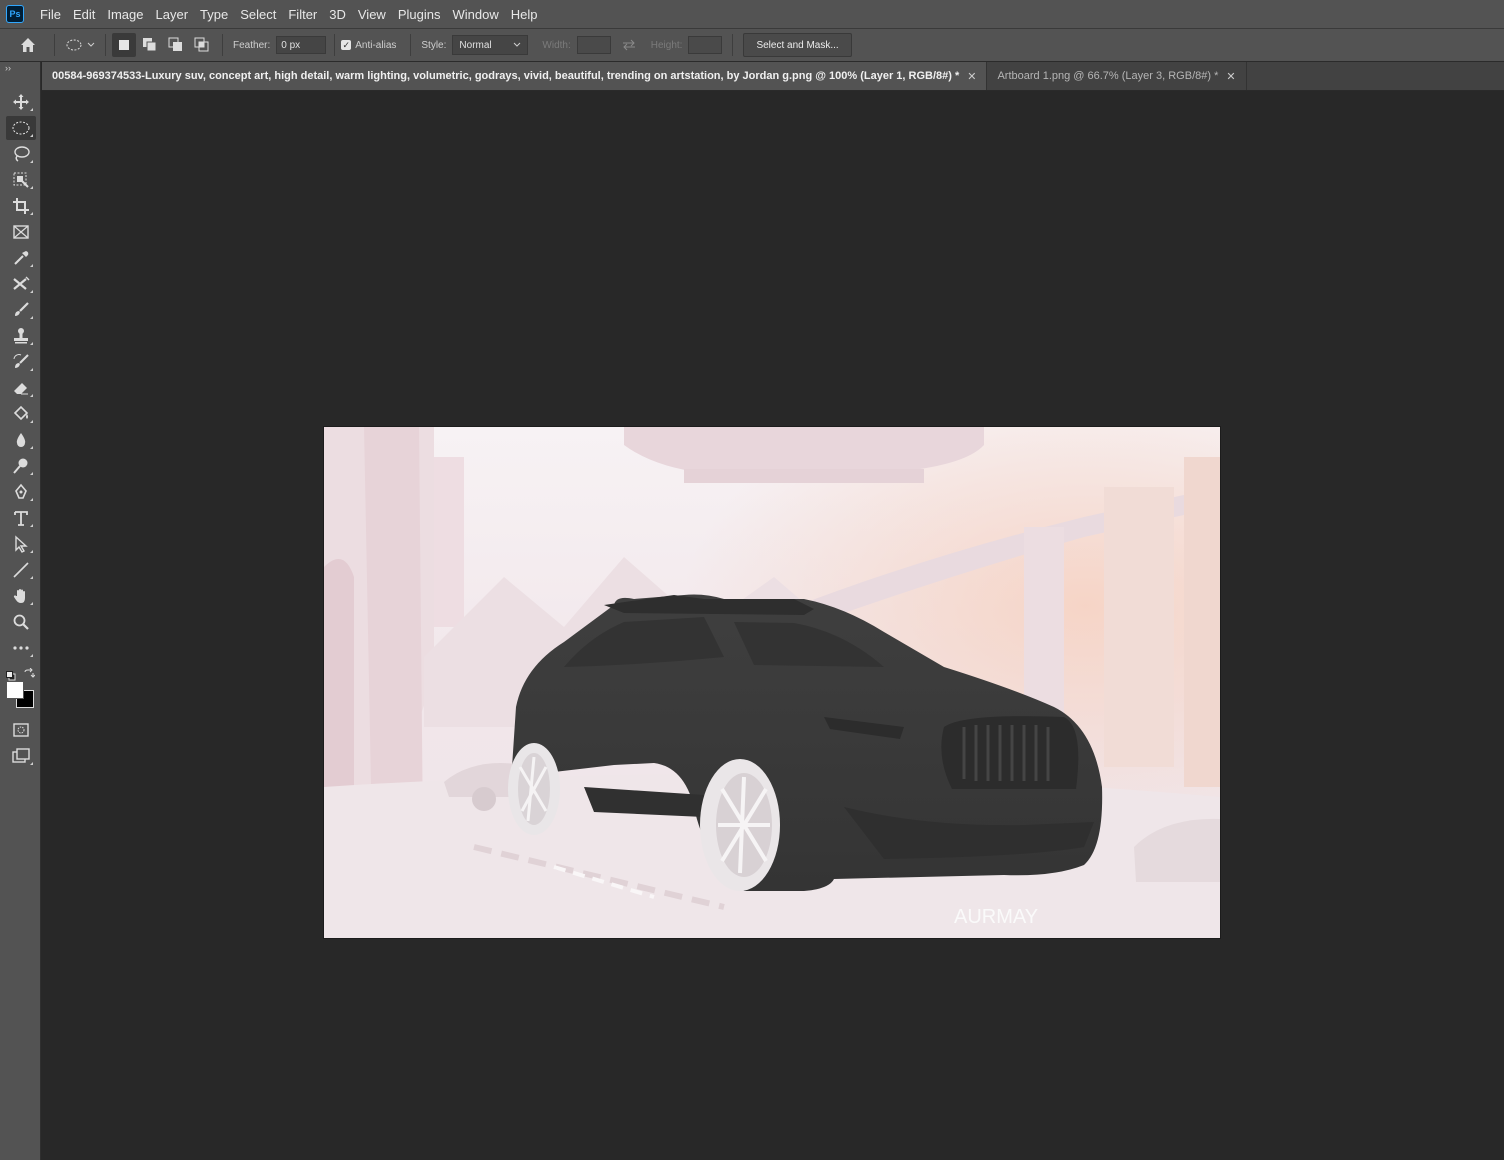 The height and width of the screenshot is (1160, 1504). Describe the element at coordinates (524, 14) in the screenshot. I see `menu-help: Help` at that location.